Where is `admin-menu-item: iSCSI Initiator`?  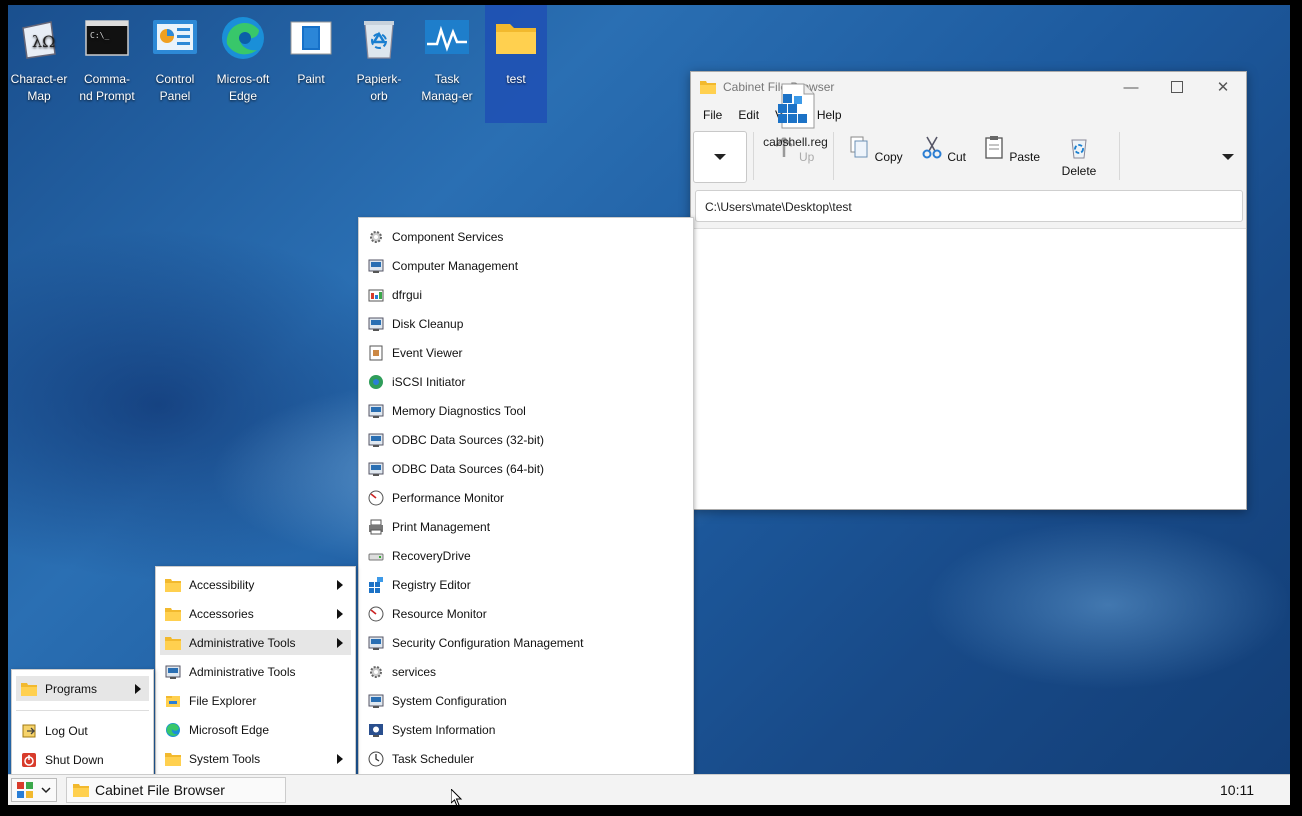 admin-menu-item: iSCSI Initiator is located at coordinates (526, 381).